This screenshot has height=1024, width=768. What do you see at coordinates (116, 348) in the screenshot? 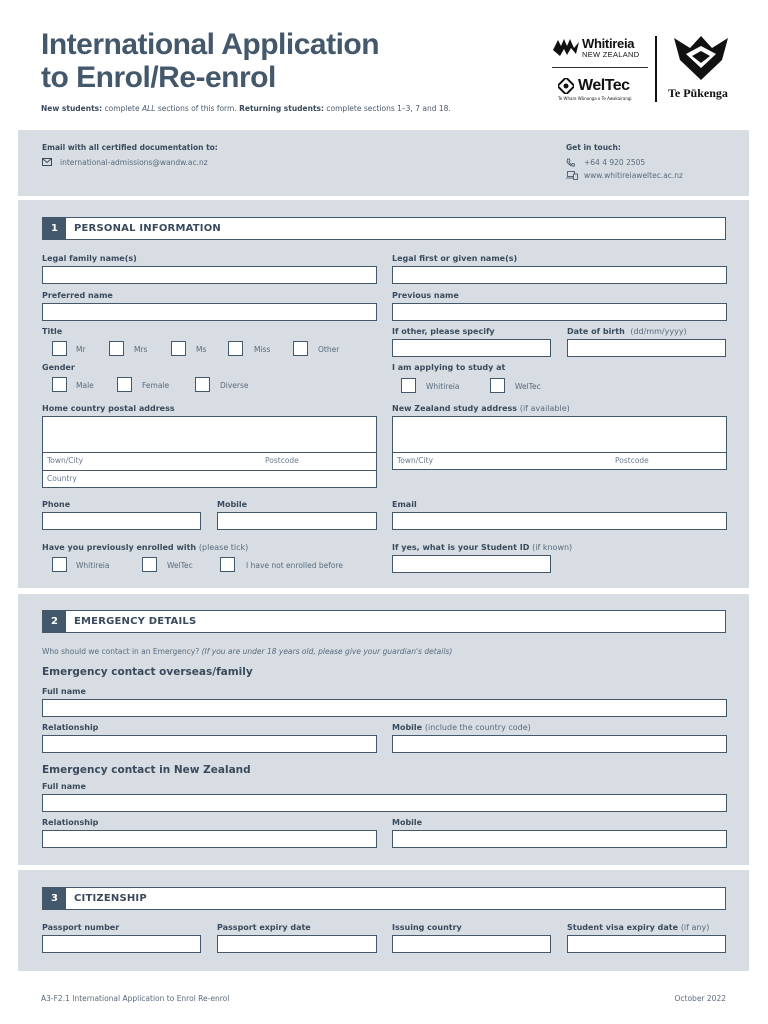
I see `title-mrs-checkbox` at bounding box center [116, 348].